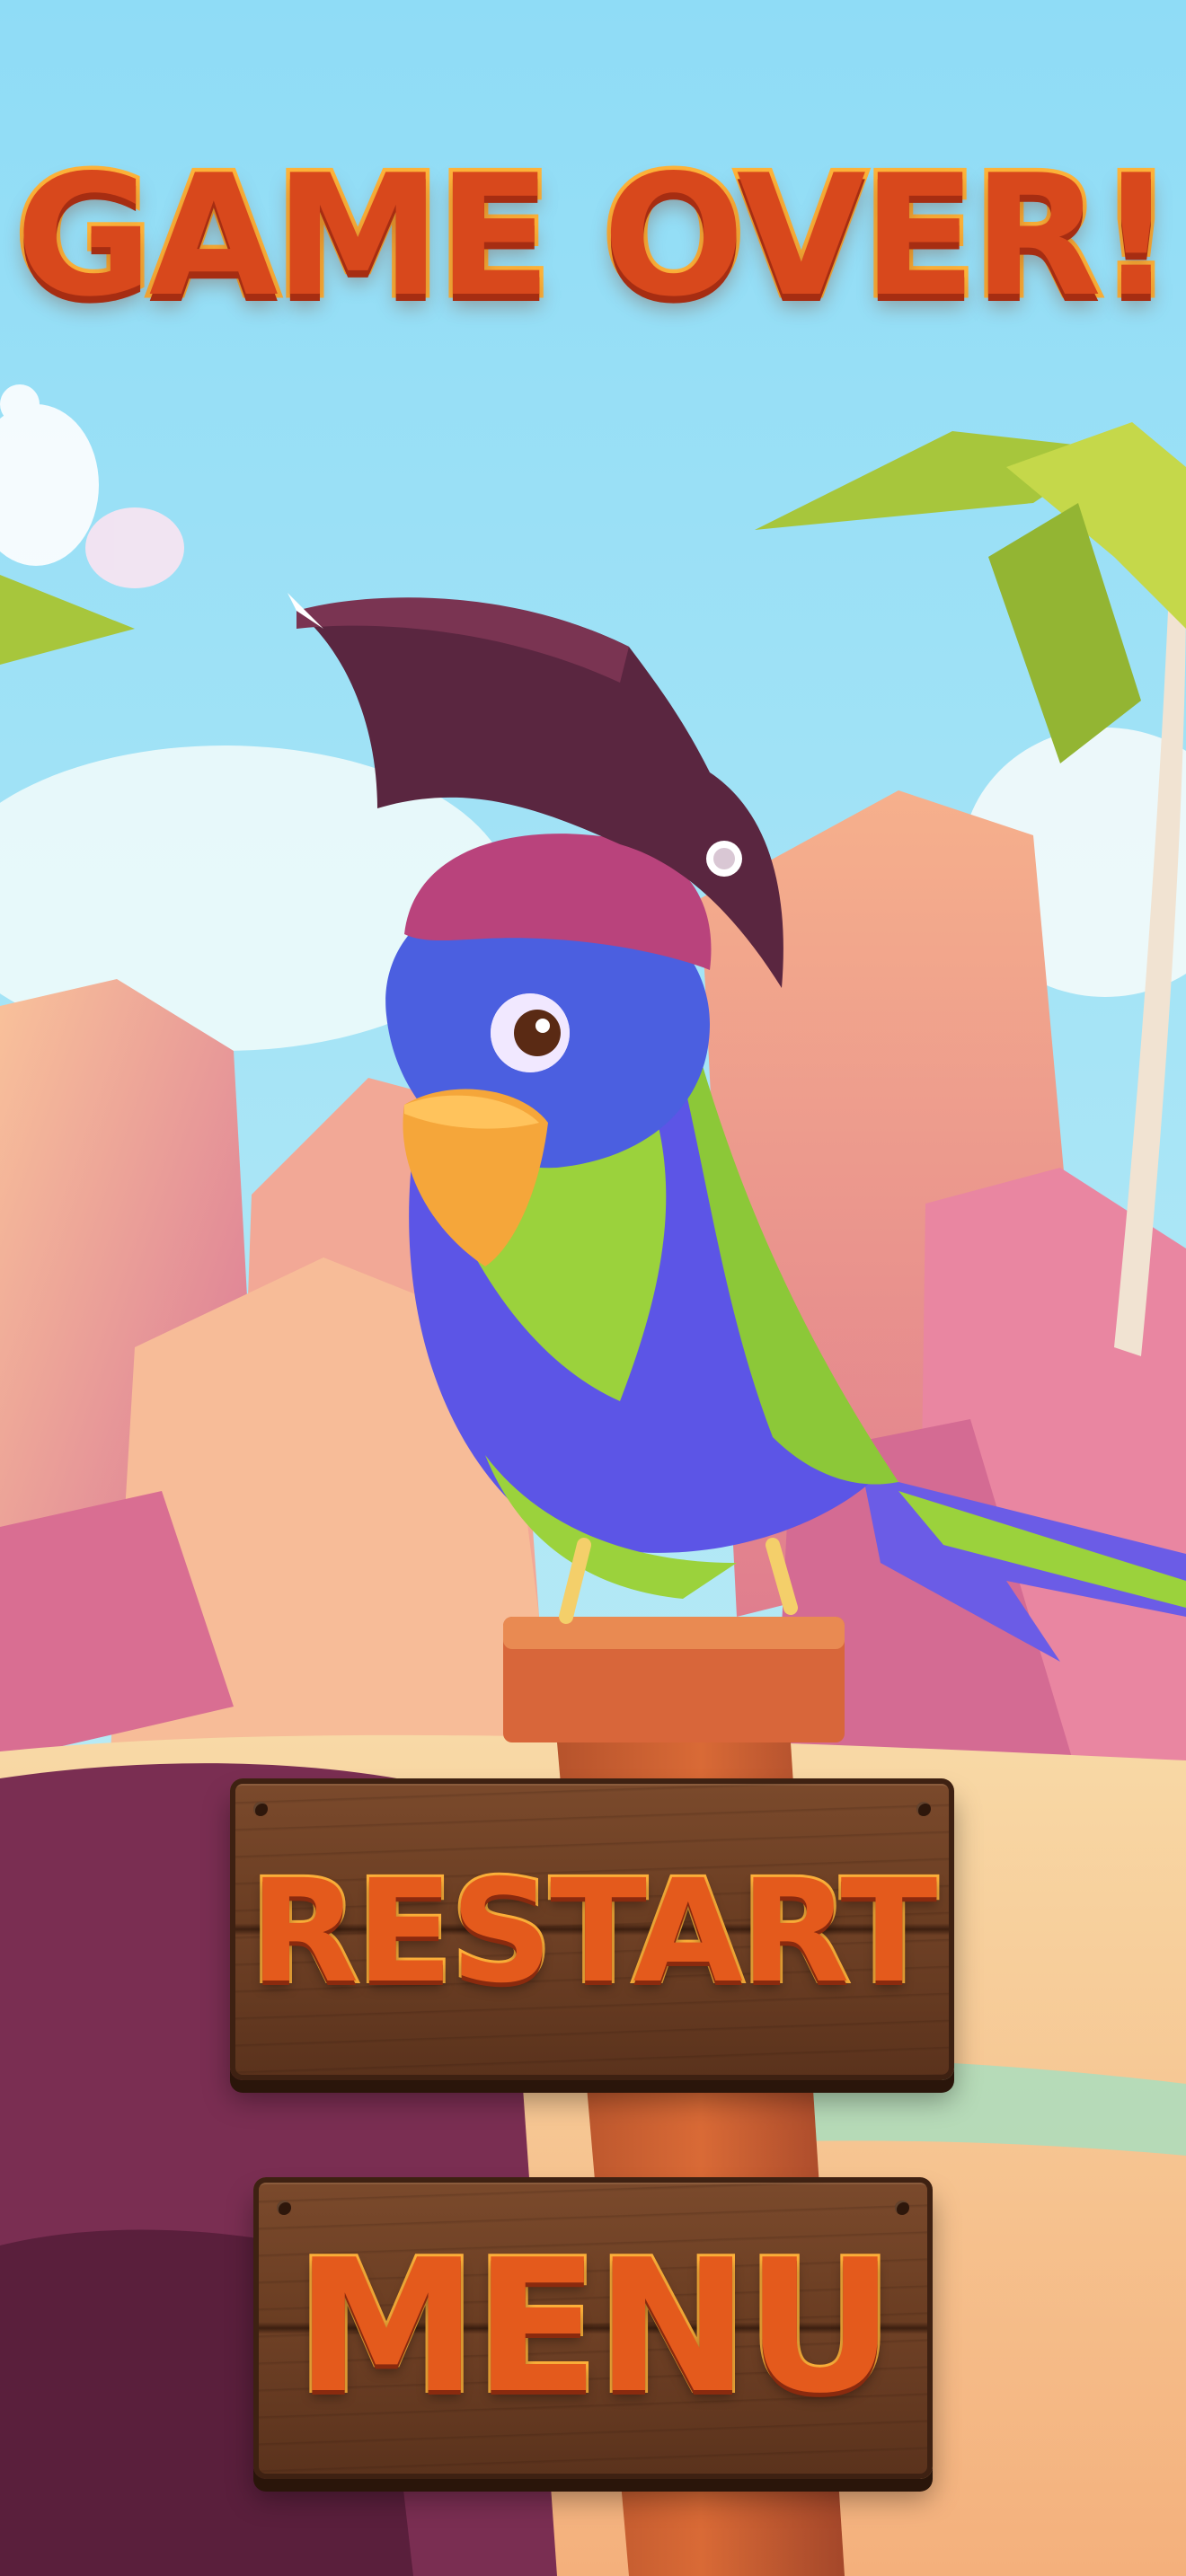  Describe the element at coordinates (595, 235) in the screenshot. I see `game-over-title: GAME OVER!` at that location.